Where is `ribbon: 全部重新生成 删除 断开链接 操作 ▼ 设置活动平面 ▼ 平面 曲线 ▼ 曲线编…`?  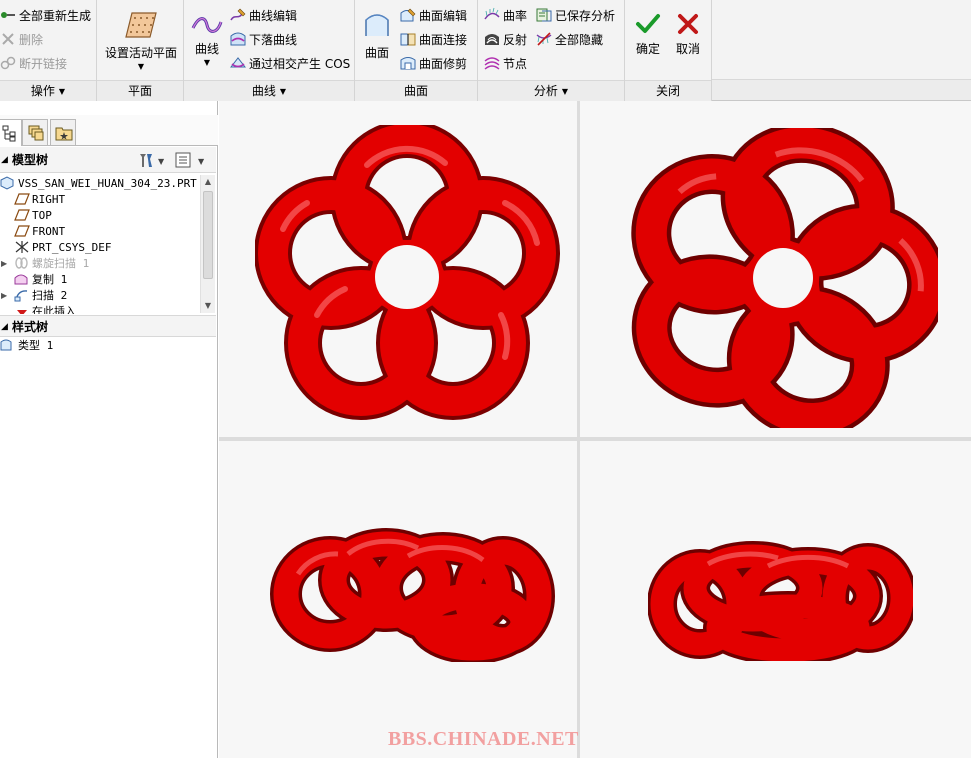 ribbon: 全部重新生成 删除 断开链接 操作 ▼ 设置活动平面 ▼ 平面 曲线 ▼ 曲线编… is located at coordinates (485, 50).